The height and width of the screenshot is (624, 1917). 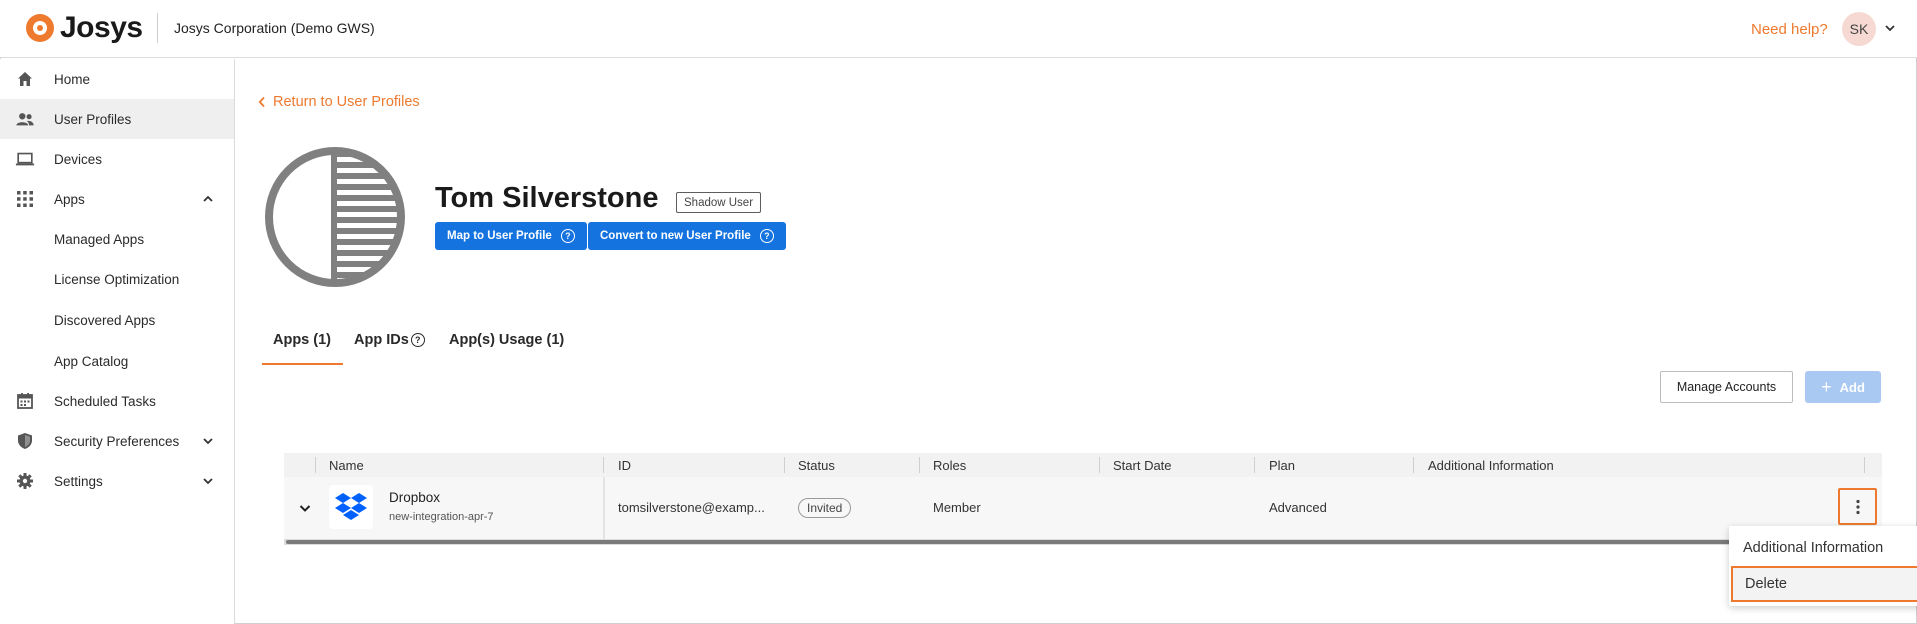 What do you see at coordinates (351, 507) in the screenshot?
I see `dropbox-logo-icon` at bounding box center [351, 507].